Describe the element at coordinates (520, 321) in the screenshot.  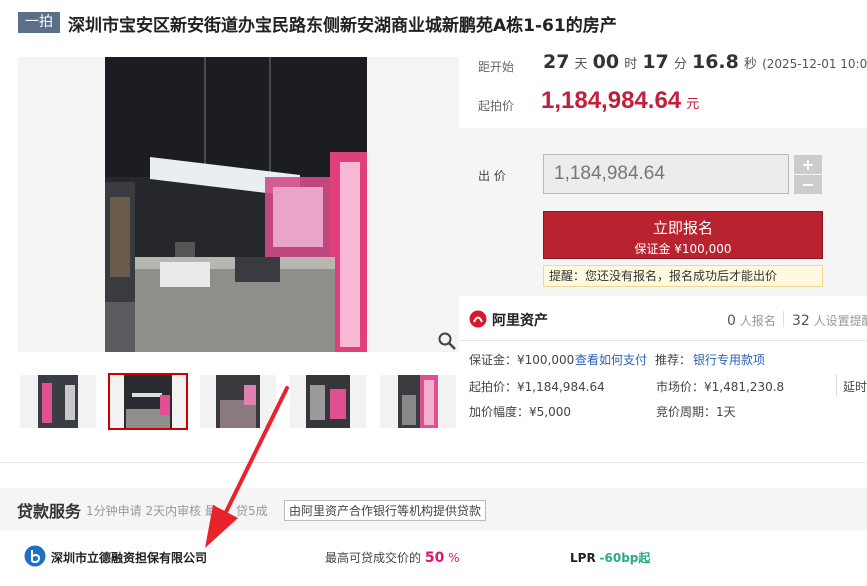
I see `platform-name: 阿里资产` at that location.